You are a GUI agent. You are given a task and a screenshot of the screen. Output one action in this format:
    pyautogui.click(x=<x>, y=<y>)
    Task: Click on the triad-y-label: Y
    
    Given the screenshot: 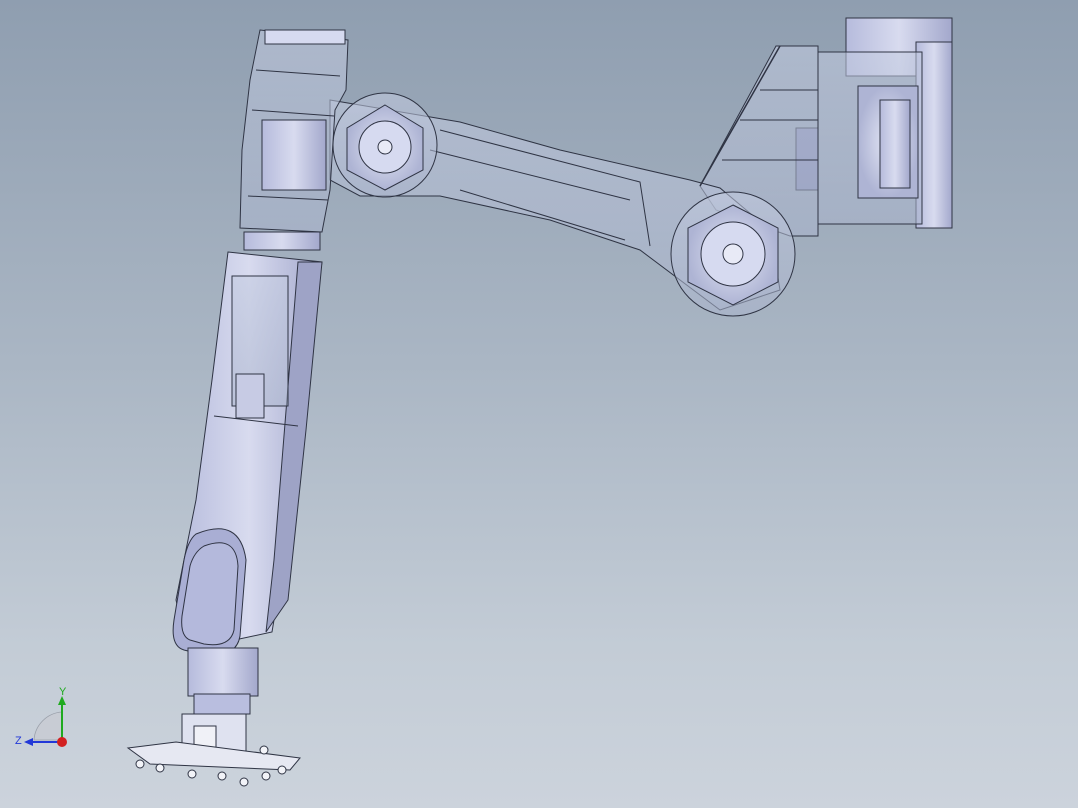 What is the action you would take?
    pyautogui.click(x=63, y=692)
    